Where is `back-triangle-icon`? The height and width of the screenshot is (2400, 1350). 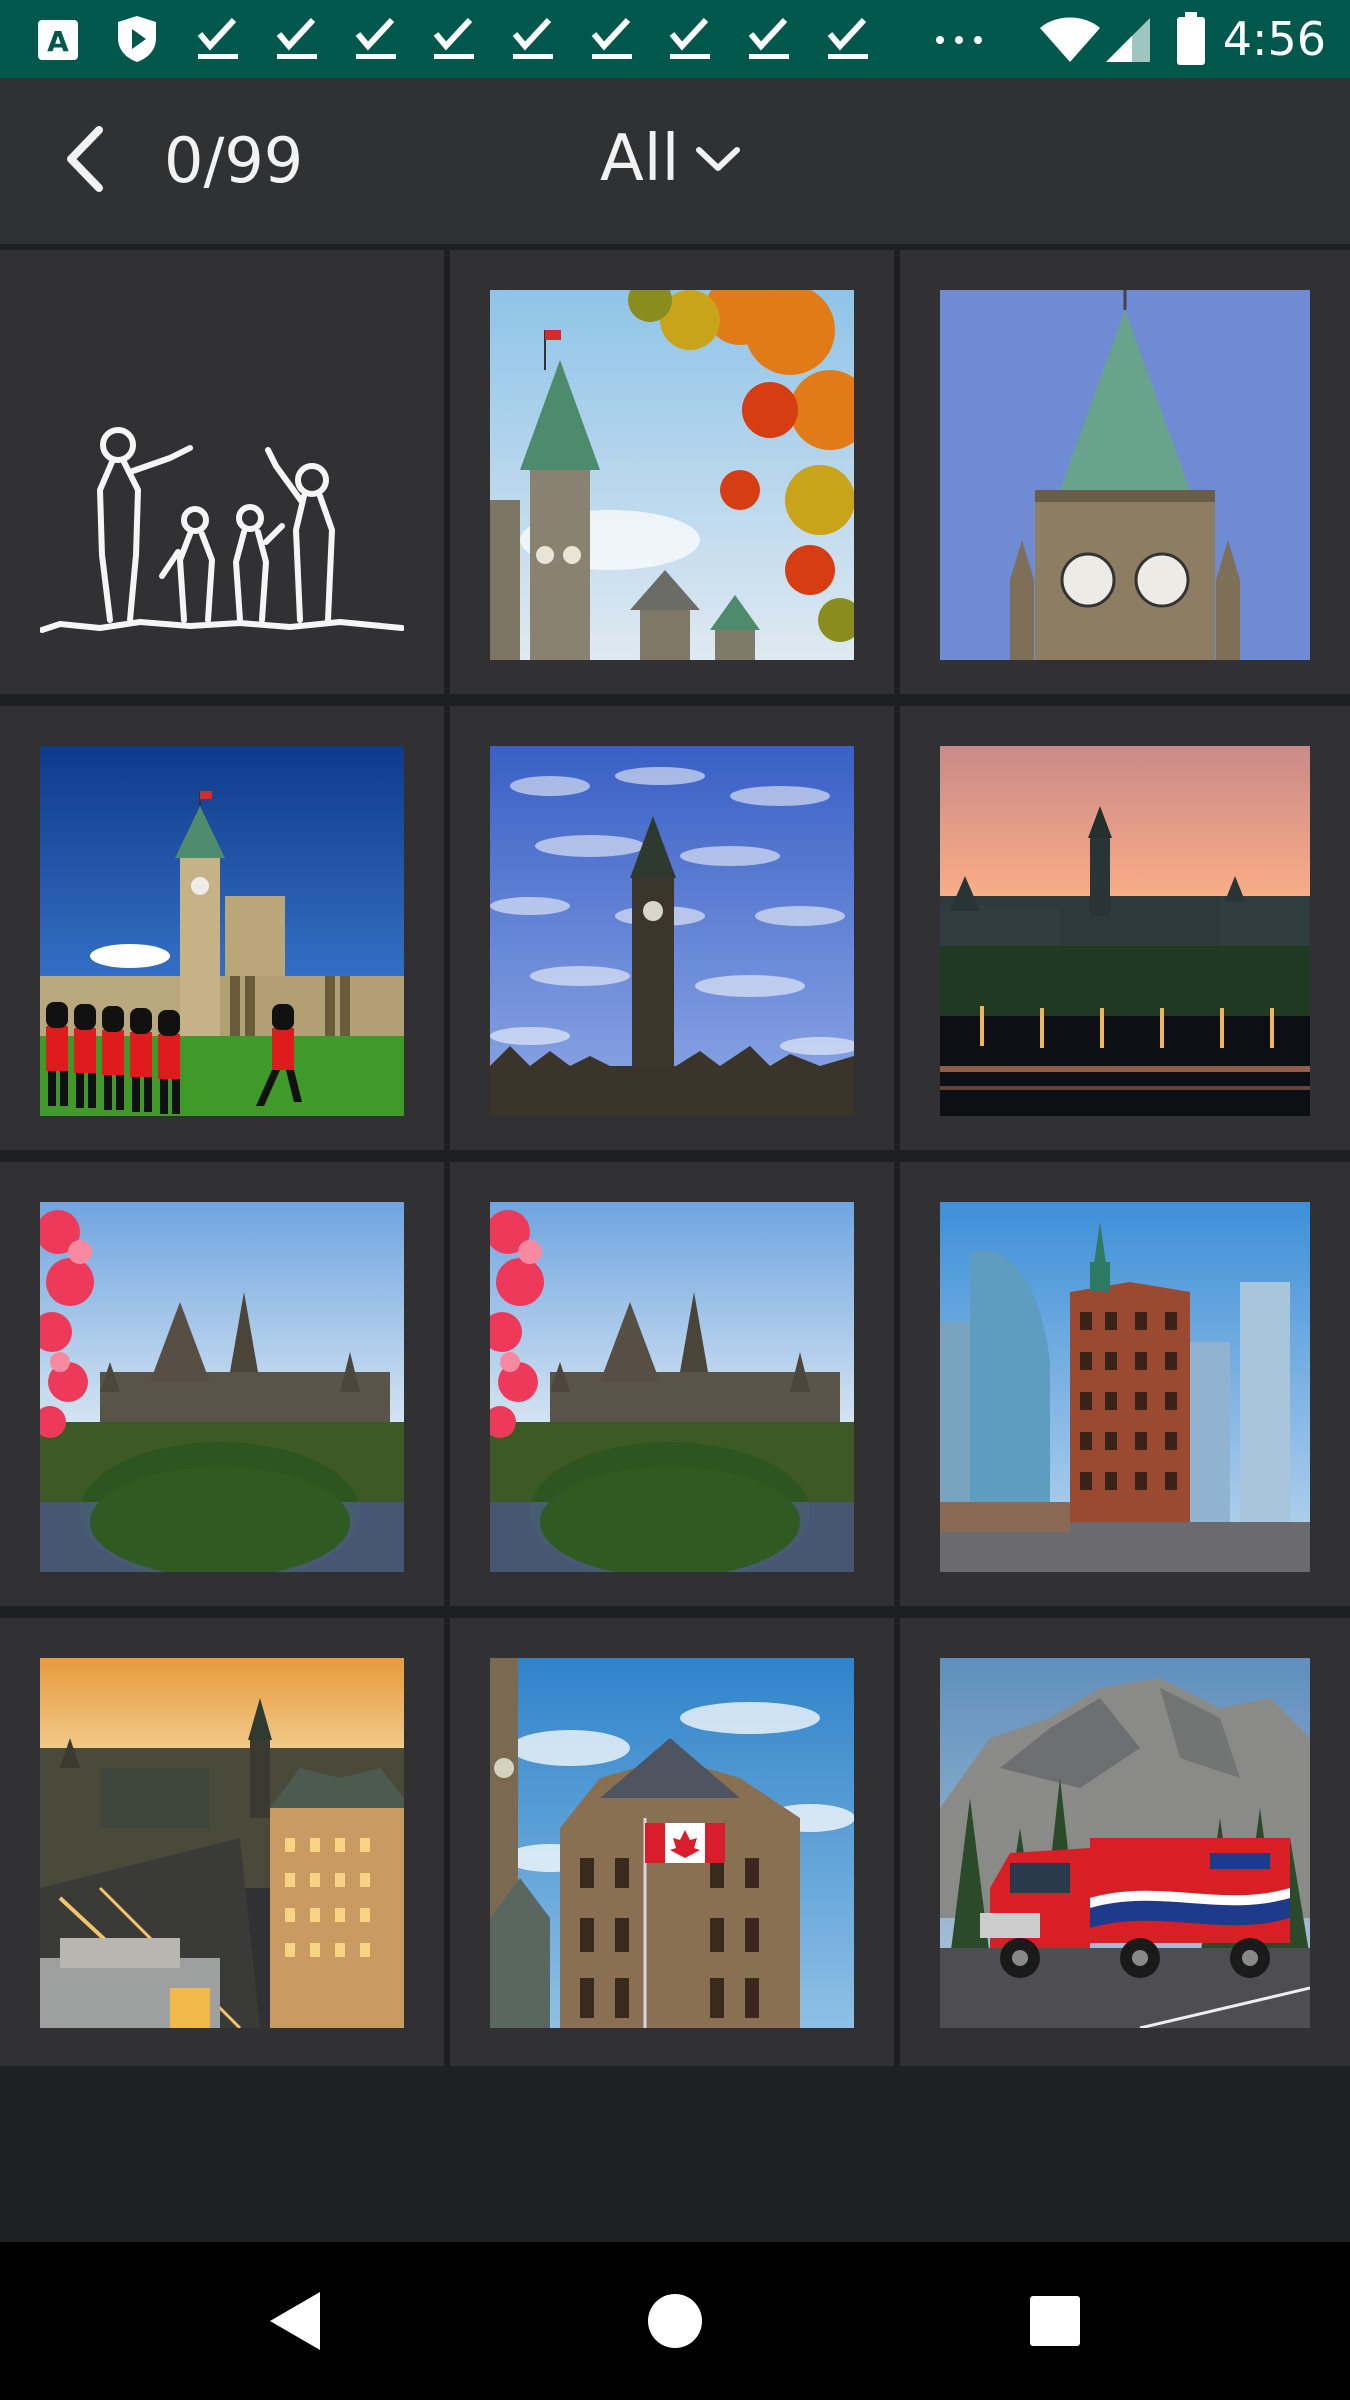
back-triangle-icon is located at coordinates (295, 2321).